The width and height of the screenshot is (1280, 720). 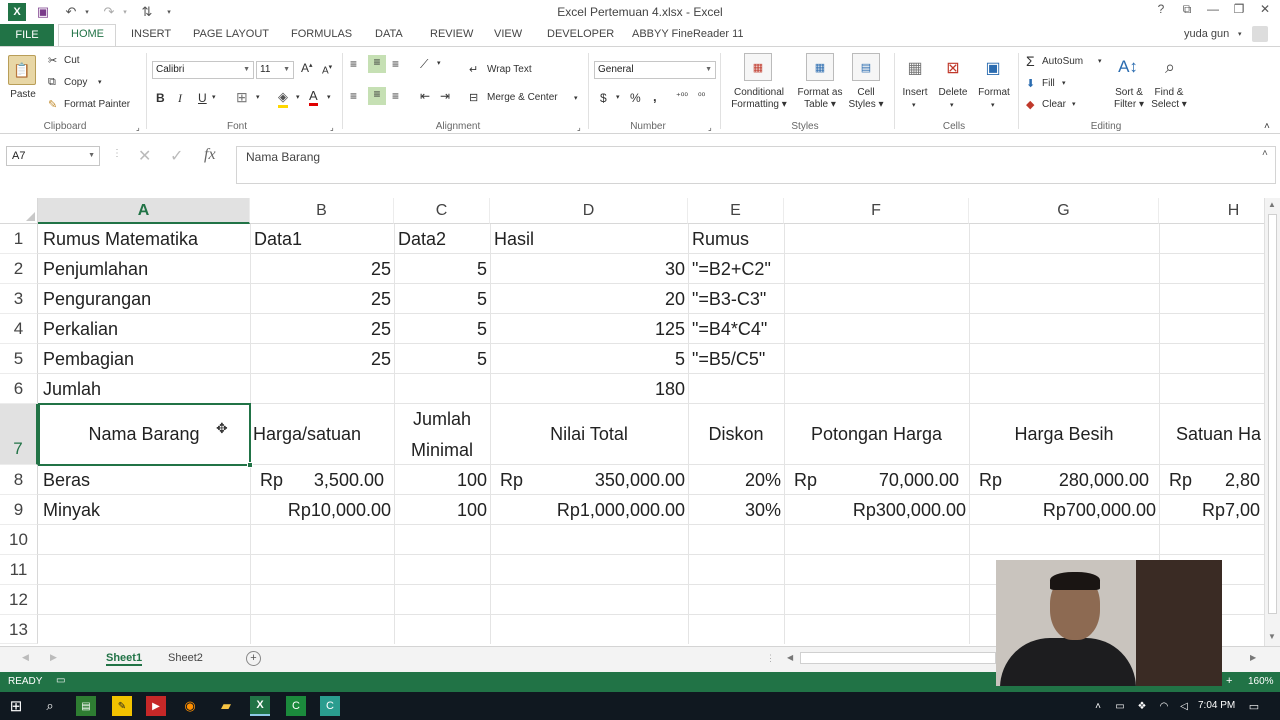 What do you see at coordinates (1169, 99) in the screenshot?
I see `find-select-button: Find & Select ▾` at bounding box center [1169, 99].